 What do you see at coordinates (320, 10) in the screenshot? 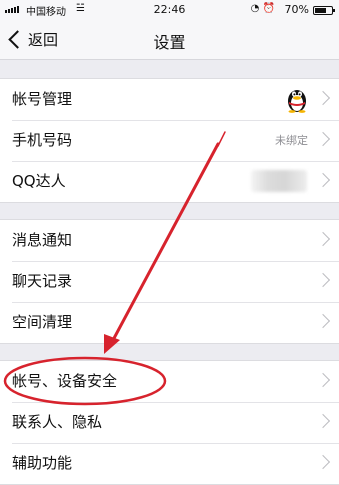
I see `battery-fill` at bounding box center [320, 10].